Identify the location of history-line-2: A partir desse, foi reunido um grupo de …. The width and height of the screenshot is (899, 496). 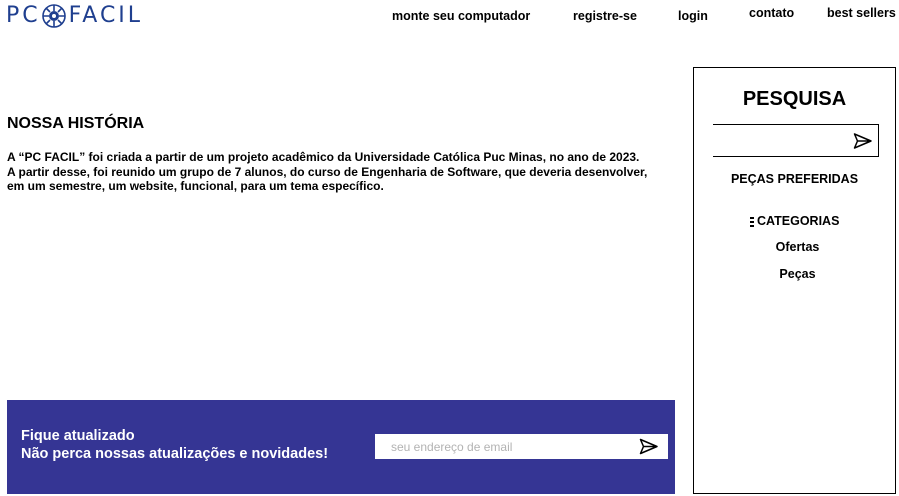
(327, 171).